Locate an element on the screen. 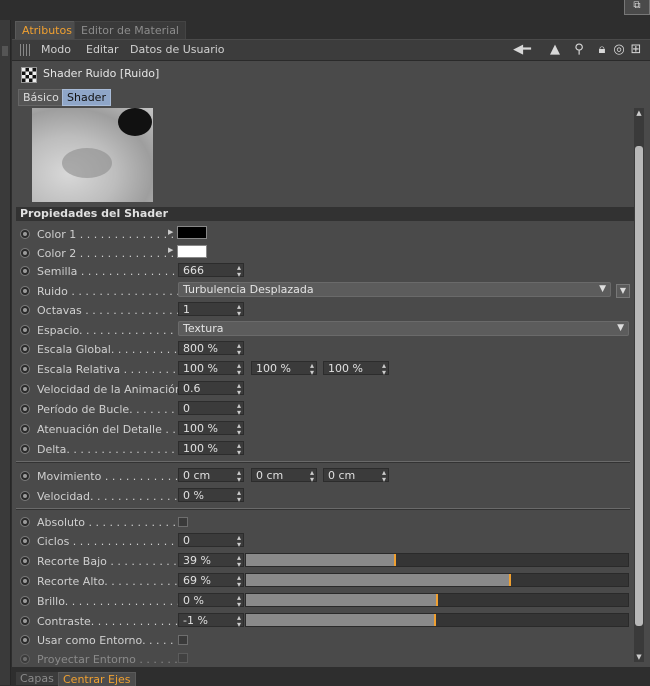 The width and height of the screenshot is (650, 686). lock-icon: 🔒︎ is located at coordinates (602, 50).